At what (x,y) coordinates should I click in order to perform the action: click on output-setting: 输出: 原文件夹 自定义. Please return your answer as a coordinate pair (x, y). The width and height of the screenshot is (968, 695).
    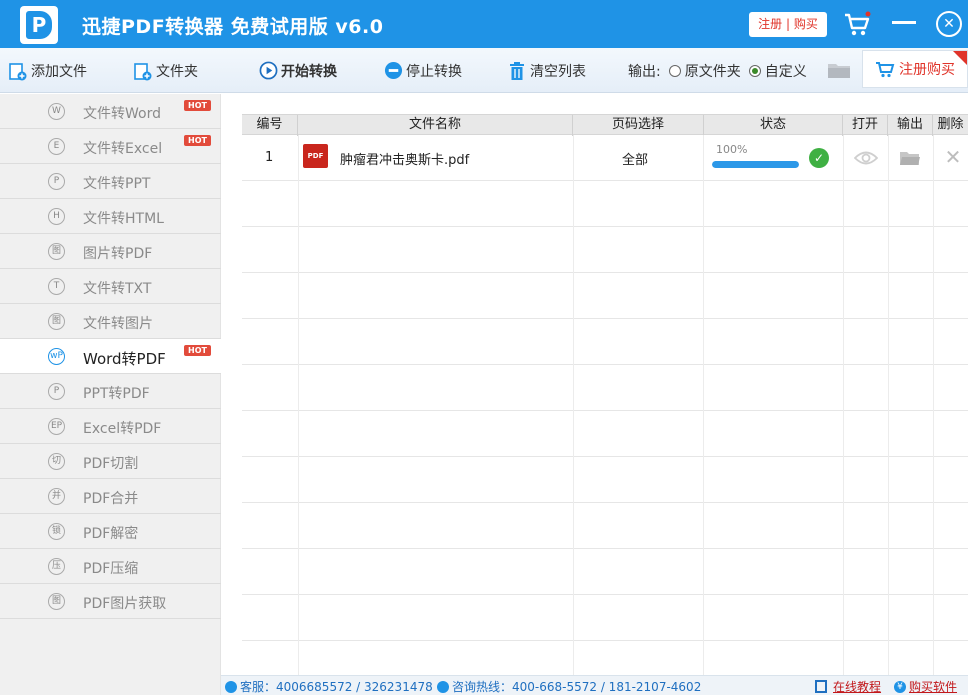
    Looking at the image, I should click on (717, 70).